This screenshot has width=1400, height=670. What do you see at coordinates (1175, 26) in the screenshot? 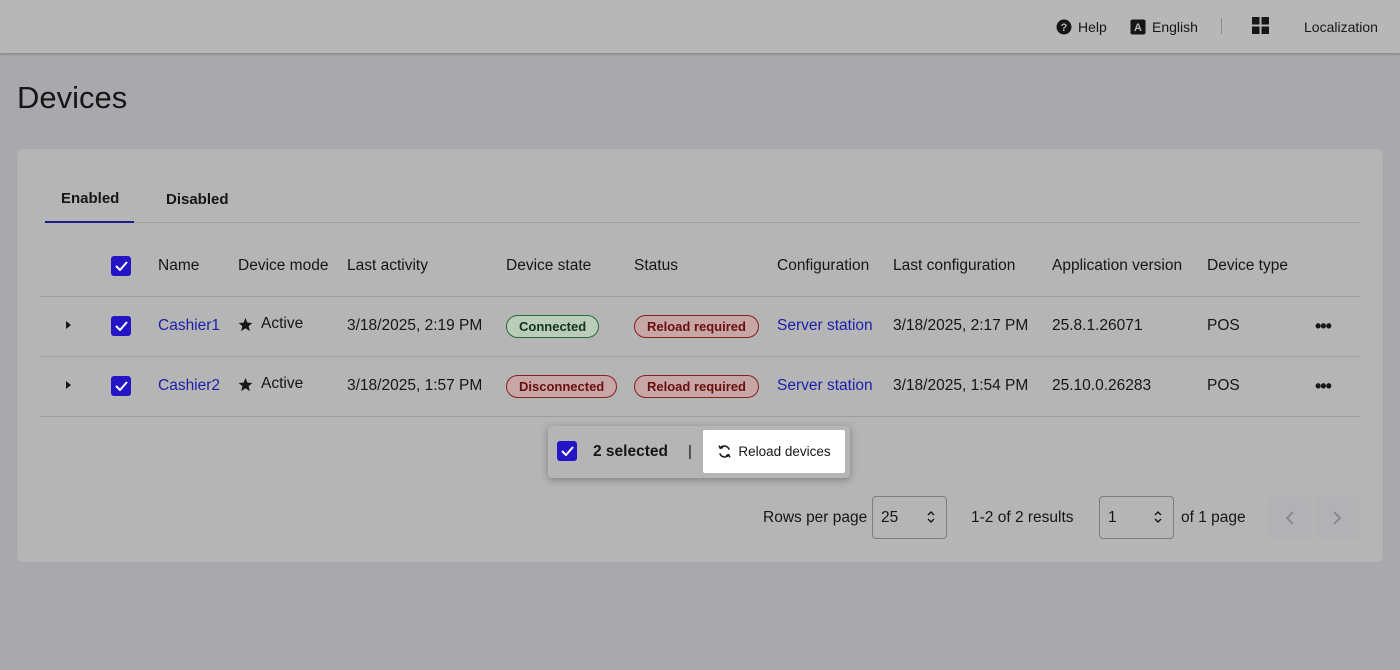
I see `language-label: English` at bounding box center [1175, 26].